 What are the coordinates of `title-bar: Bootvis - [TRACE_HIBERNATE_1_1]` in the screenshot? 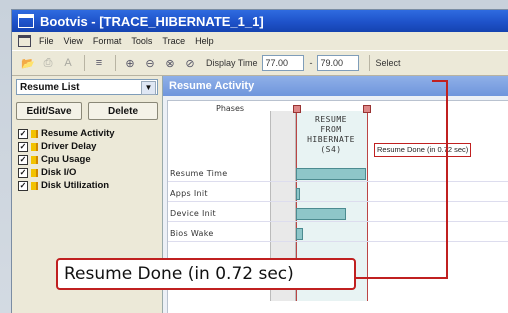 It's located at (260, 21).